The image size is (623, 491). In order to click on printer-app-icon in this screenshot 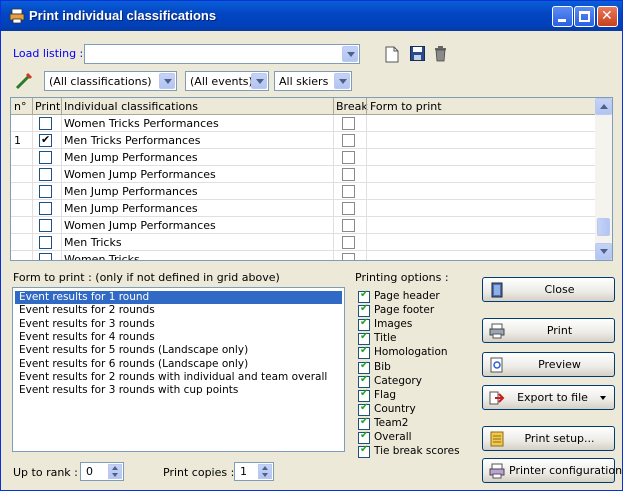, I will do `click(17, 16)`.